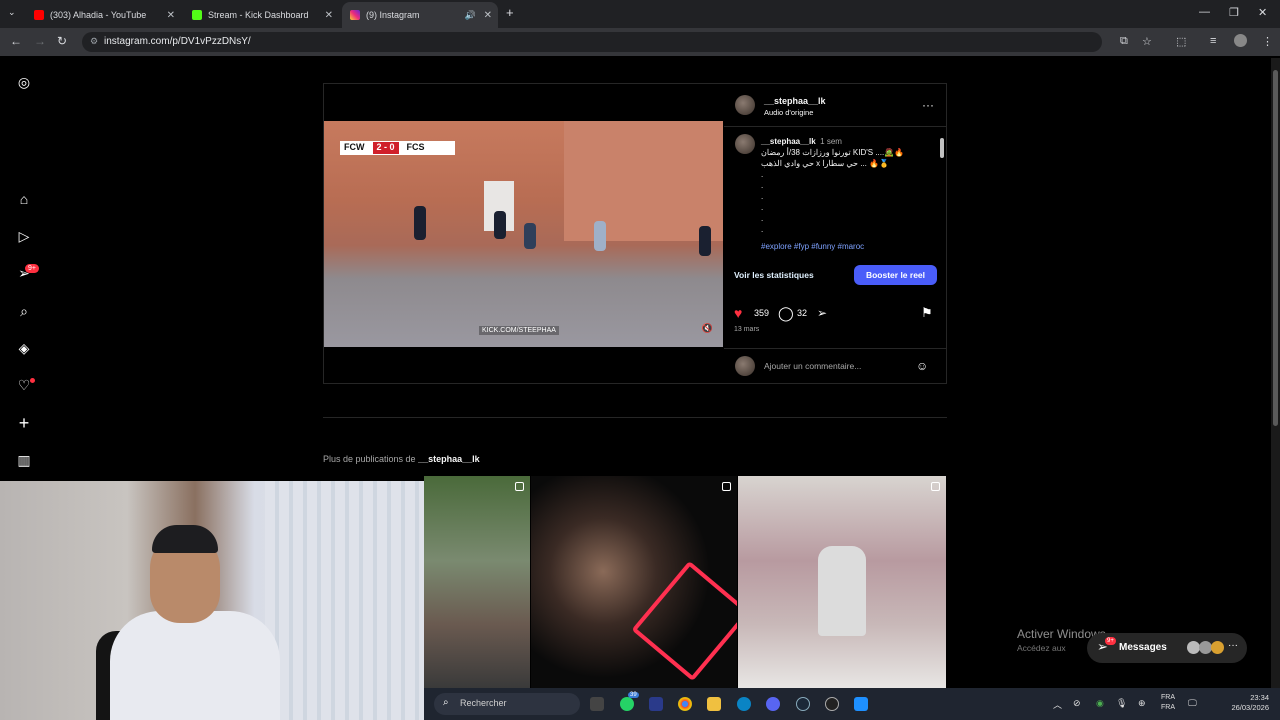 Image resolution: width=1280 pixels, height=720 pixels. Describe the element at coordinates (1234, 12) in the screenshot. I see `maximize-icon: ❐` at that location.